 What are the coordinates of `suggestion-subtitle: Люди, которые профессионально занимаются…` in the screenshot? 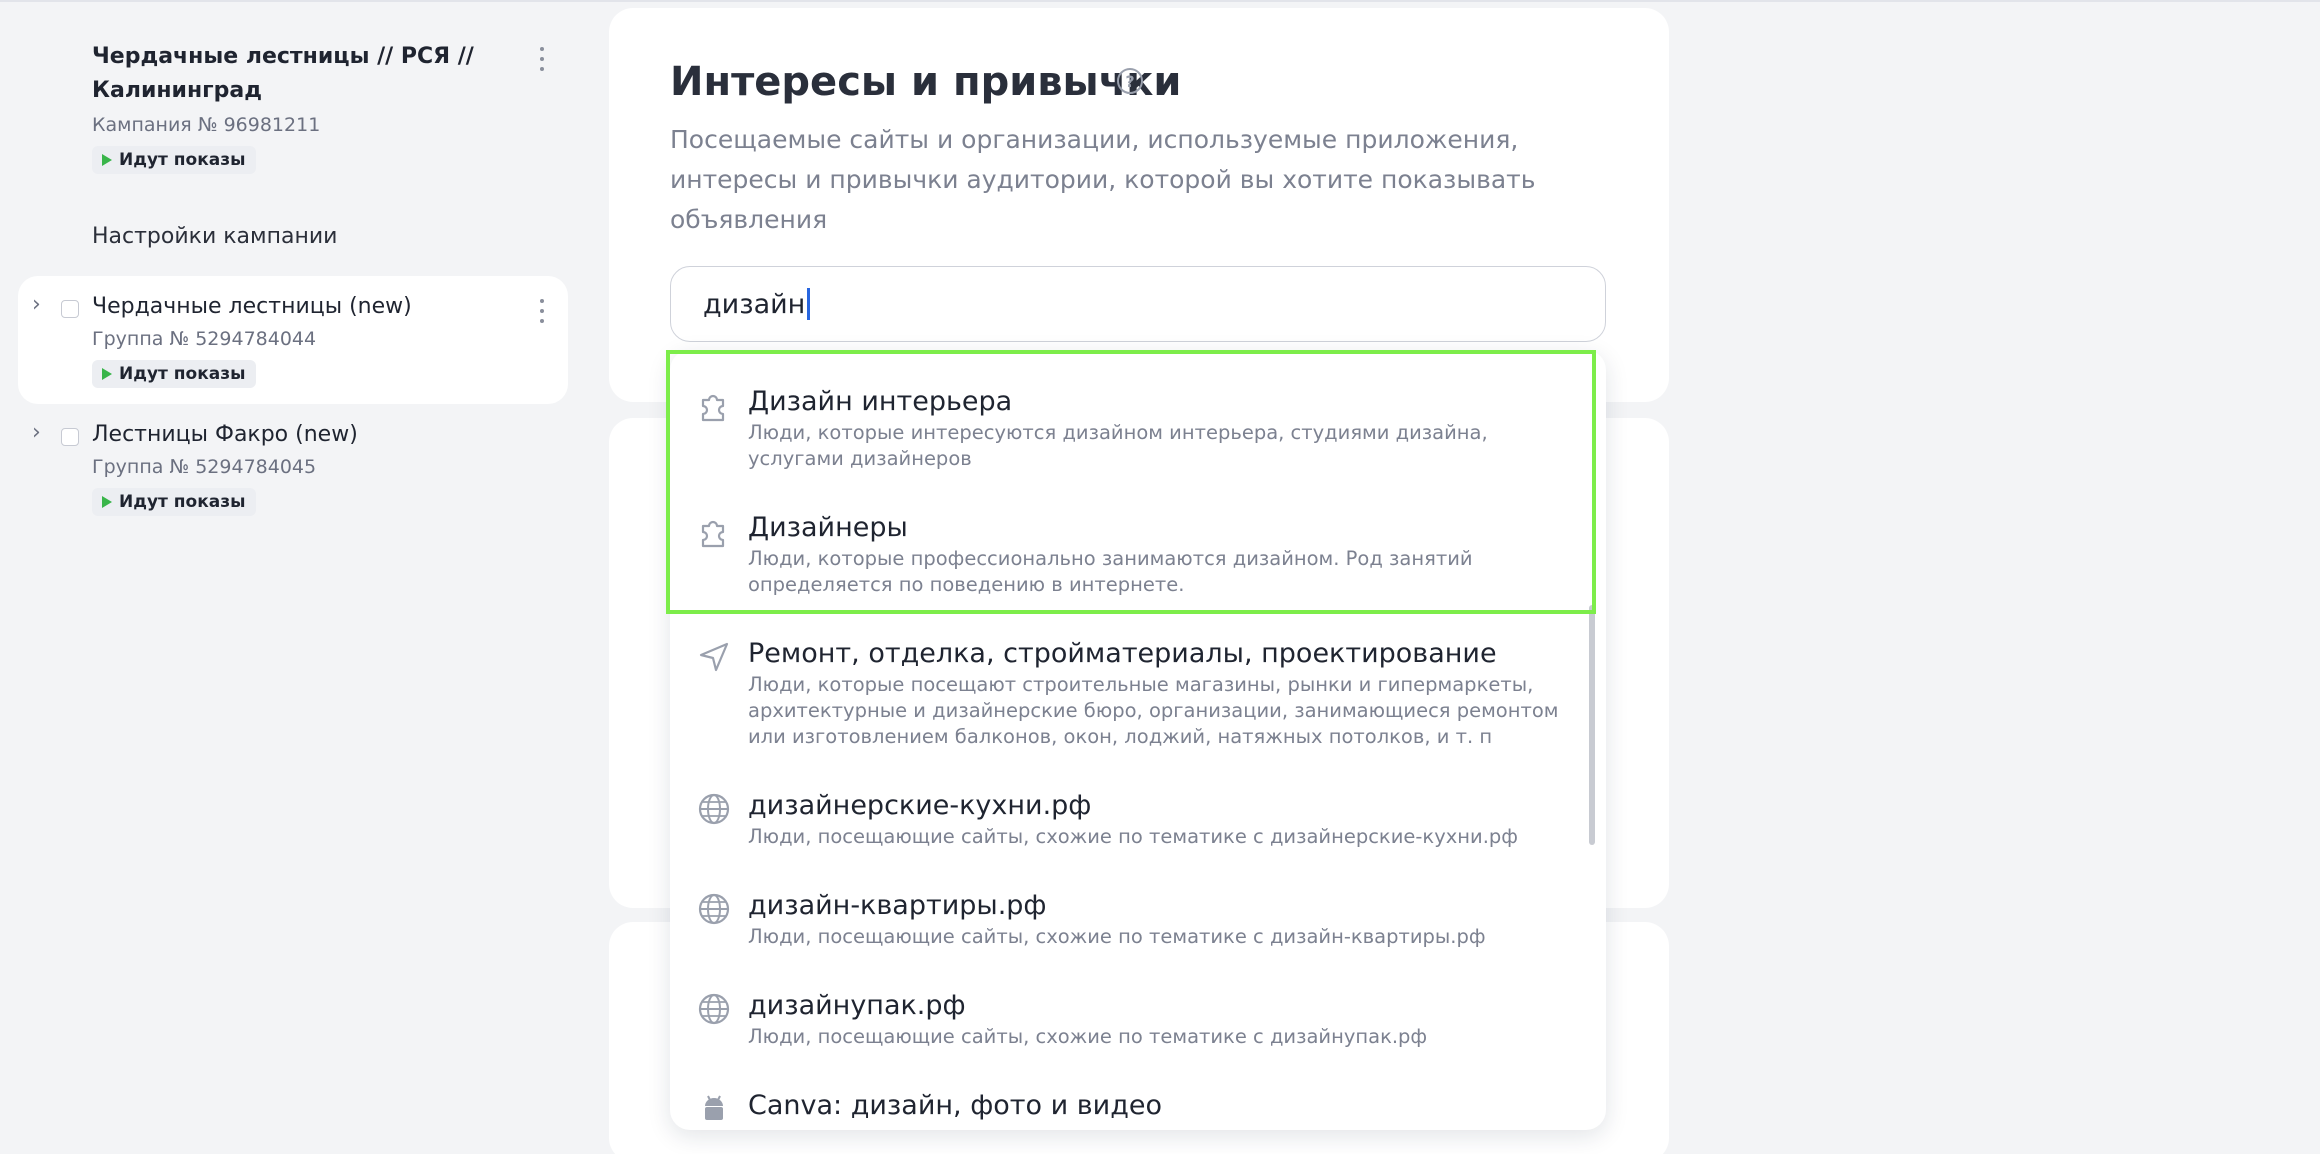 It's located at (1110, 571).